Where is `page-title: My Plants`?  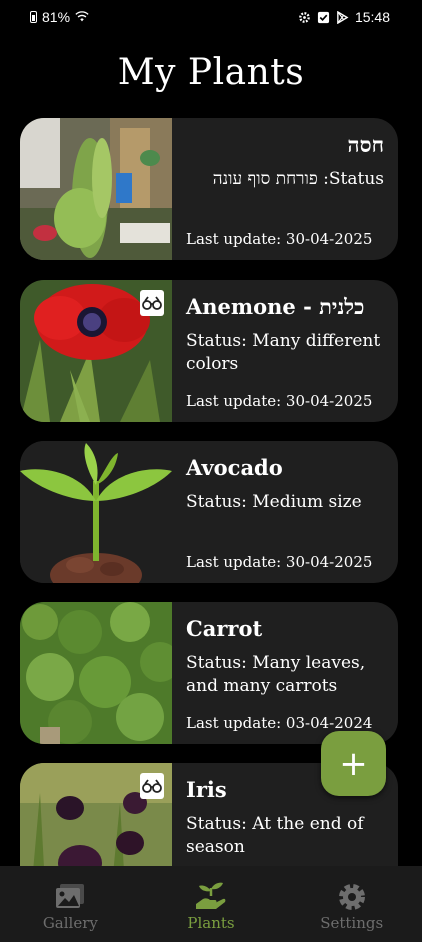
page-title: My Plants is located at coordinates (211, 72).